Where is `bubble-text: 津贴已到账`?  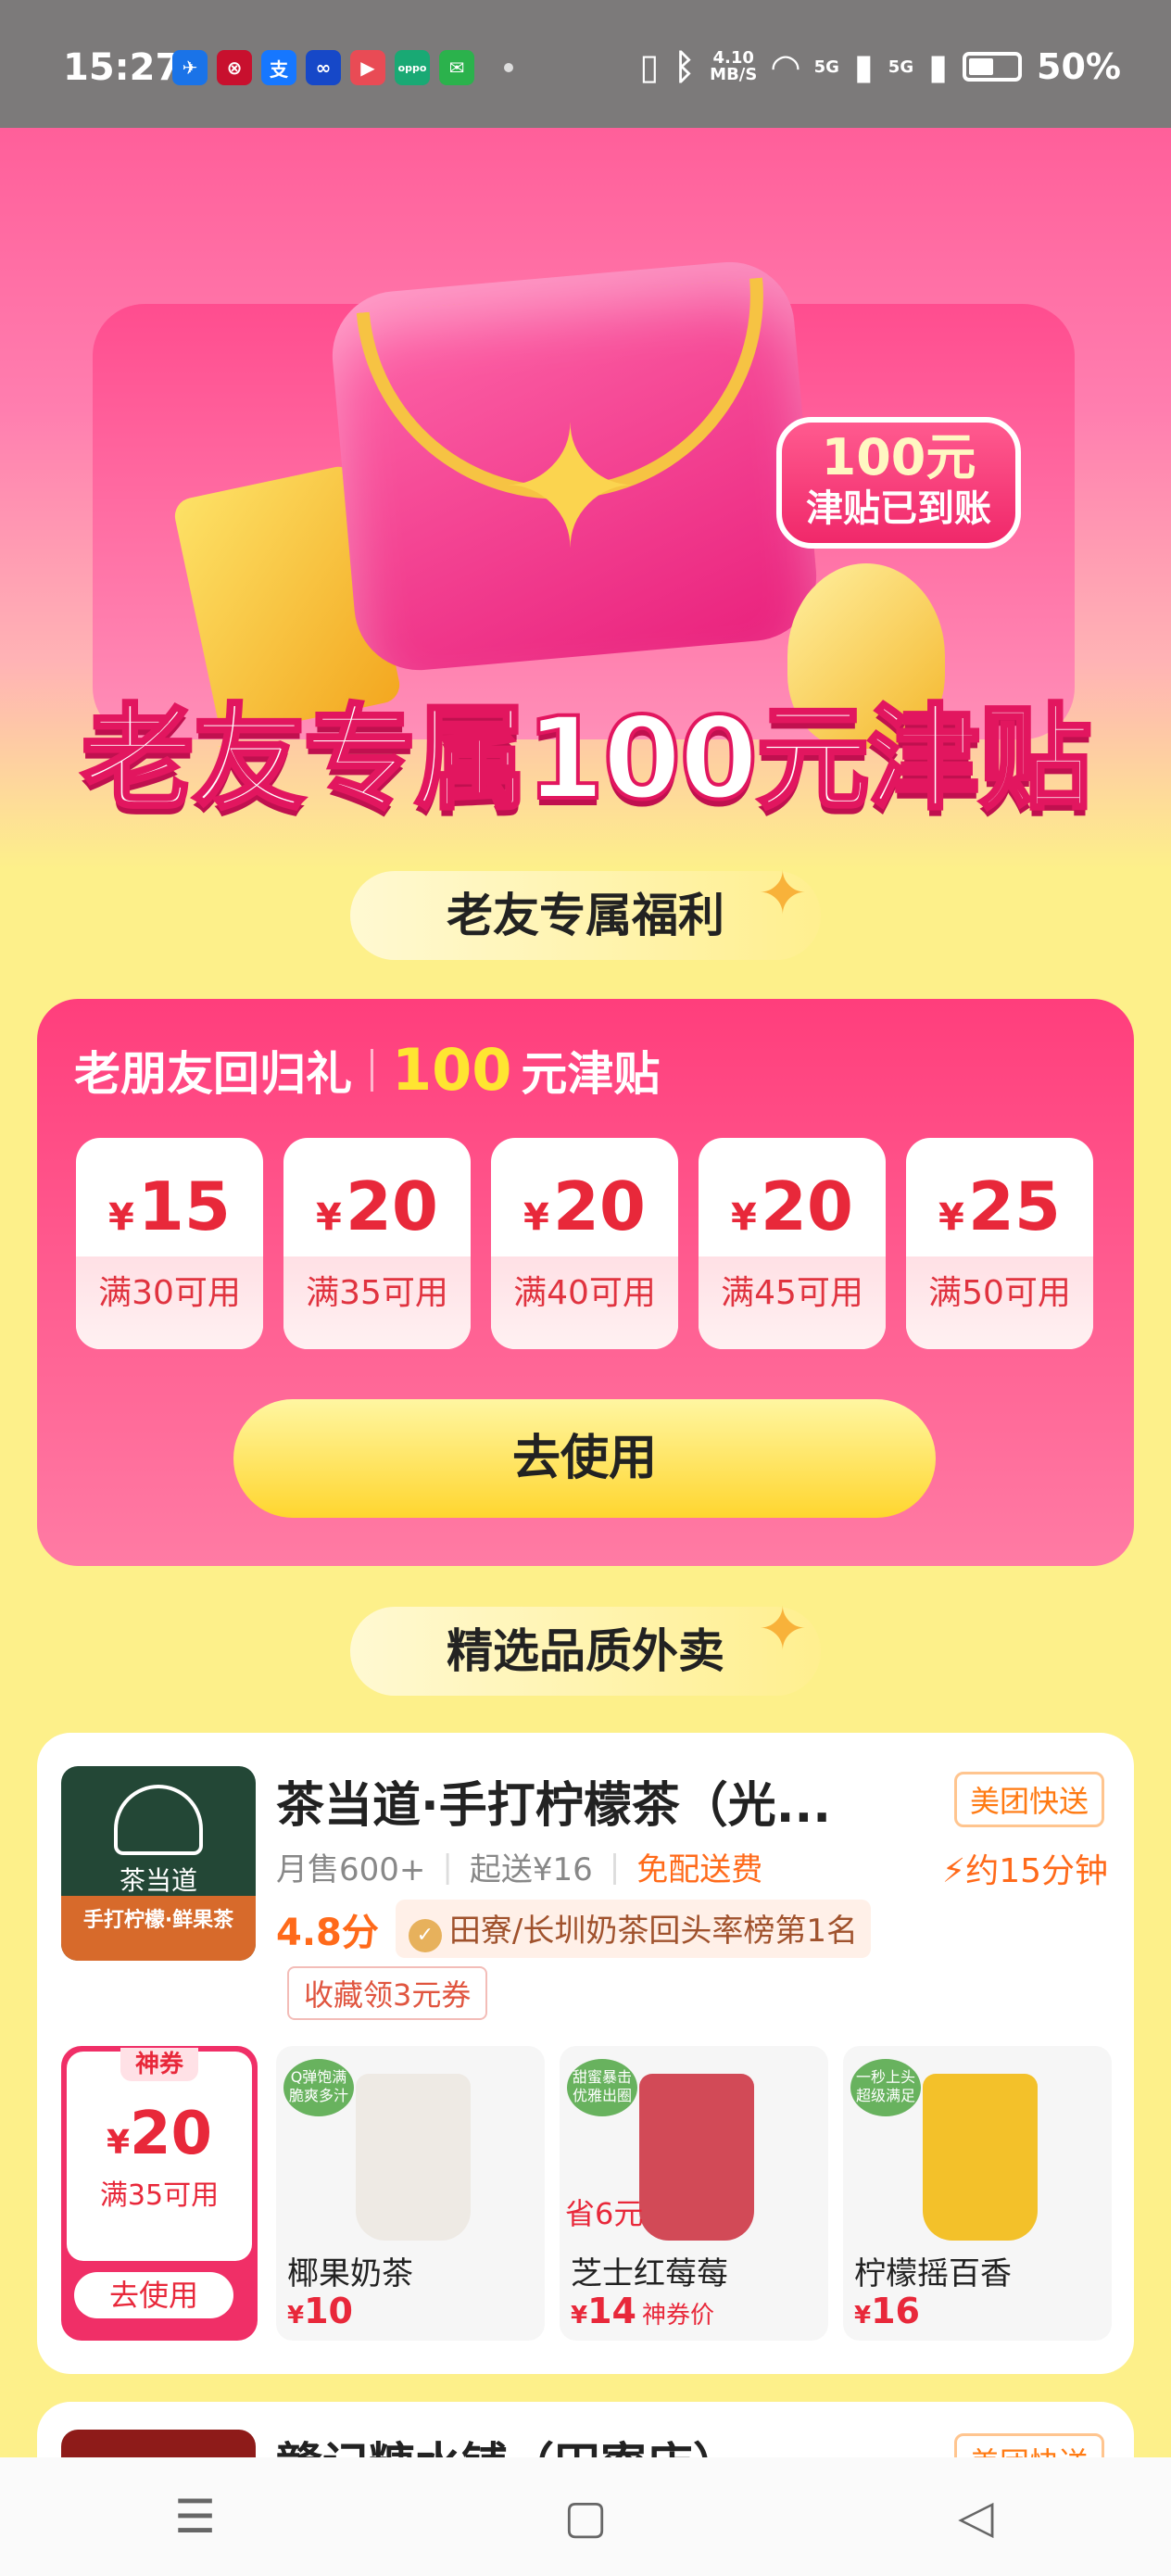
bubble-text: 津贴已到账 is located at coordinates (899, 508).